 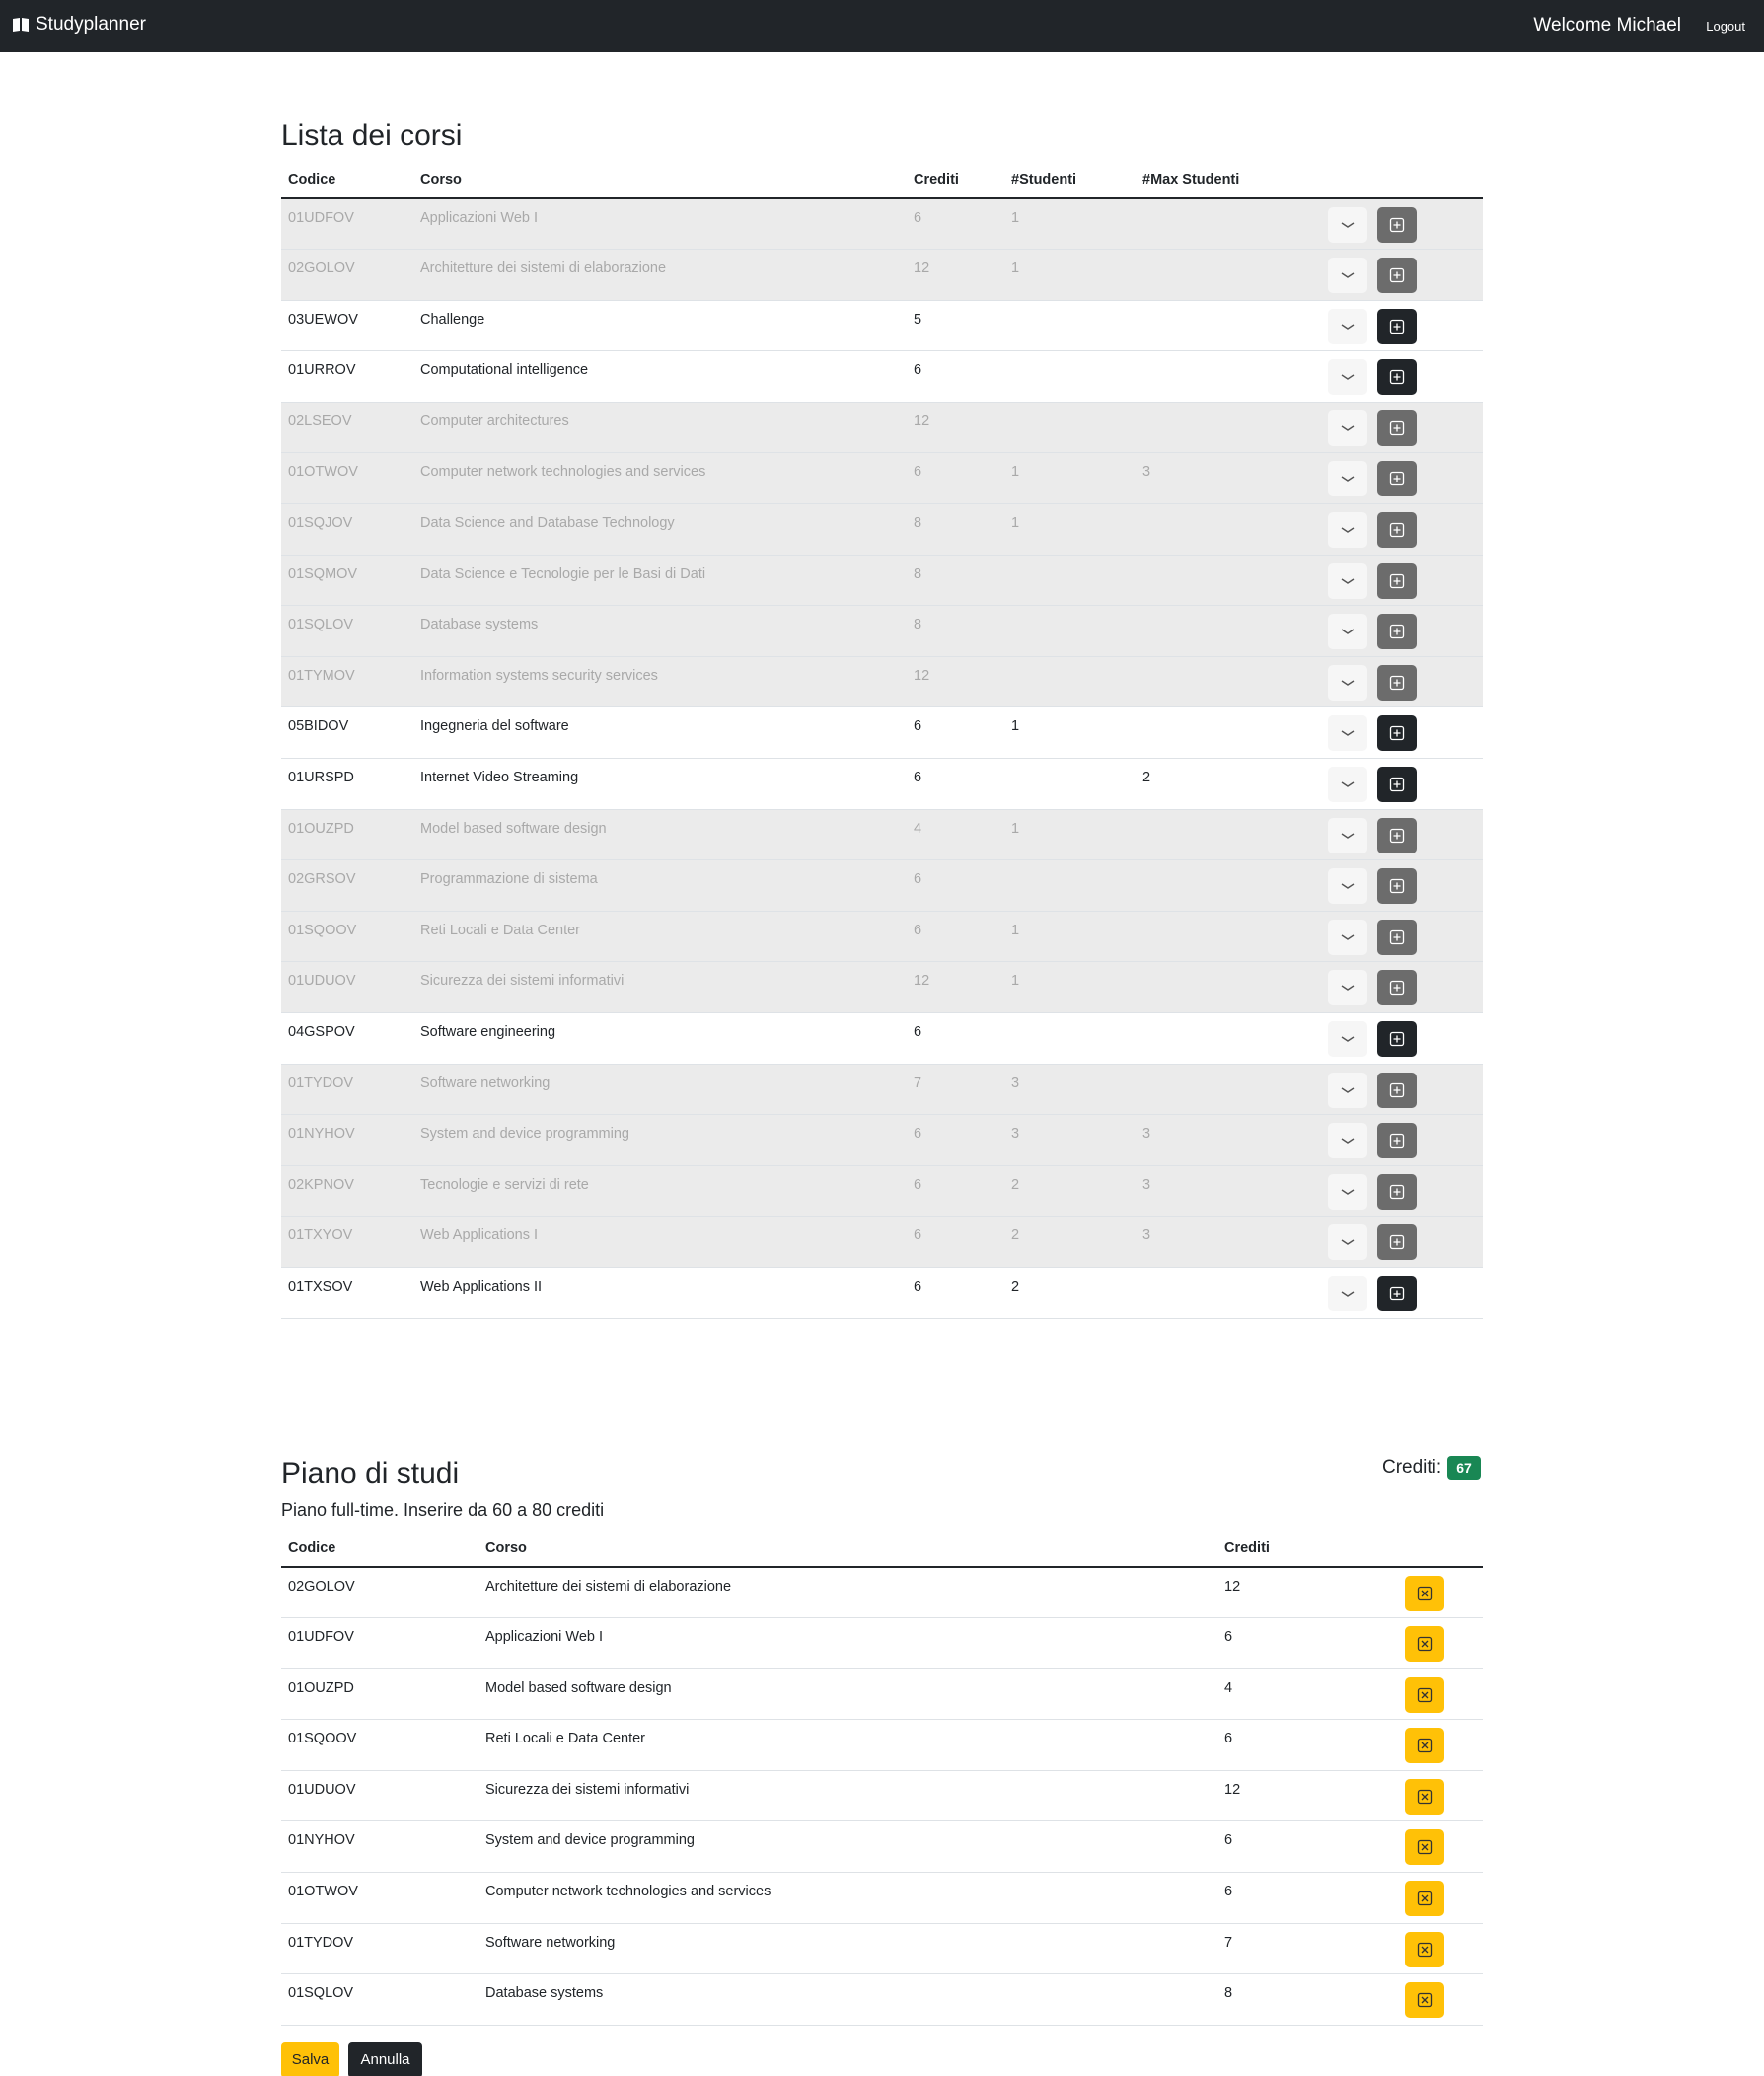 What do you see at coordinates (79, 25) in the screenshot?
I see `brand: Studyplanner` at bounding box center [79, 25].